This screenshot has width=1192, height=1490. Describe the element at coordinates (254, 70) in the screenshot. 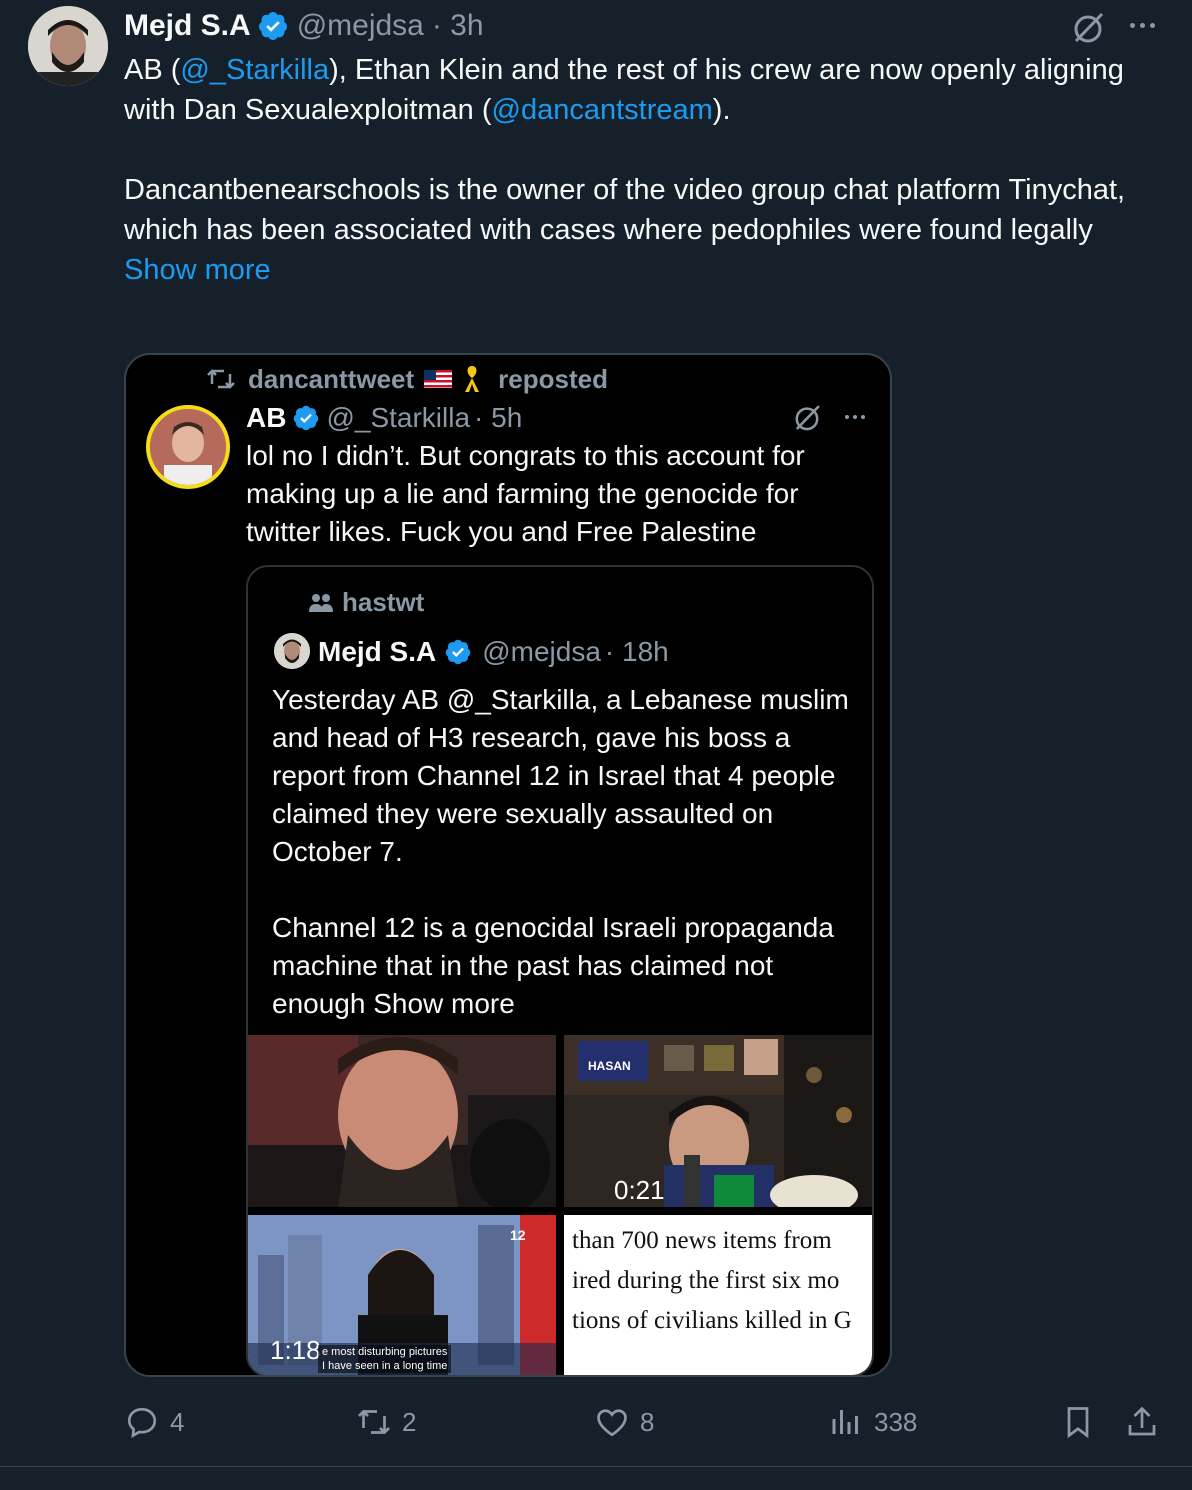

I see `mention-link: @_Starkilla` at that location.